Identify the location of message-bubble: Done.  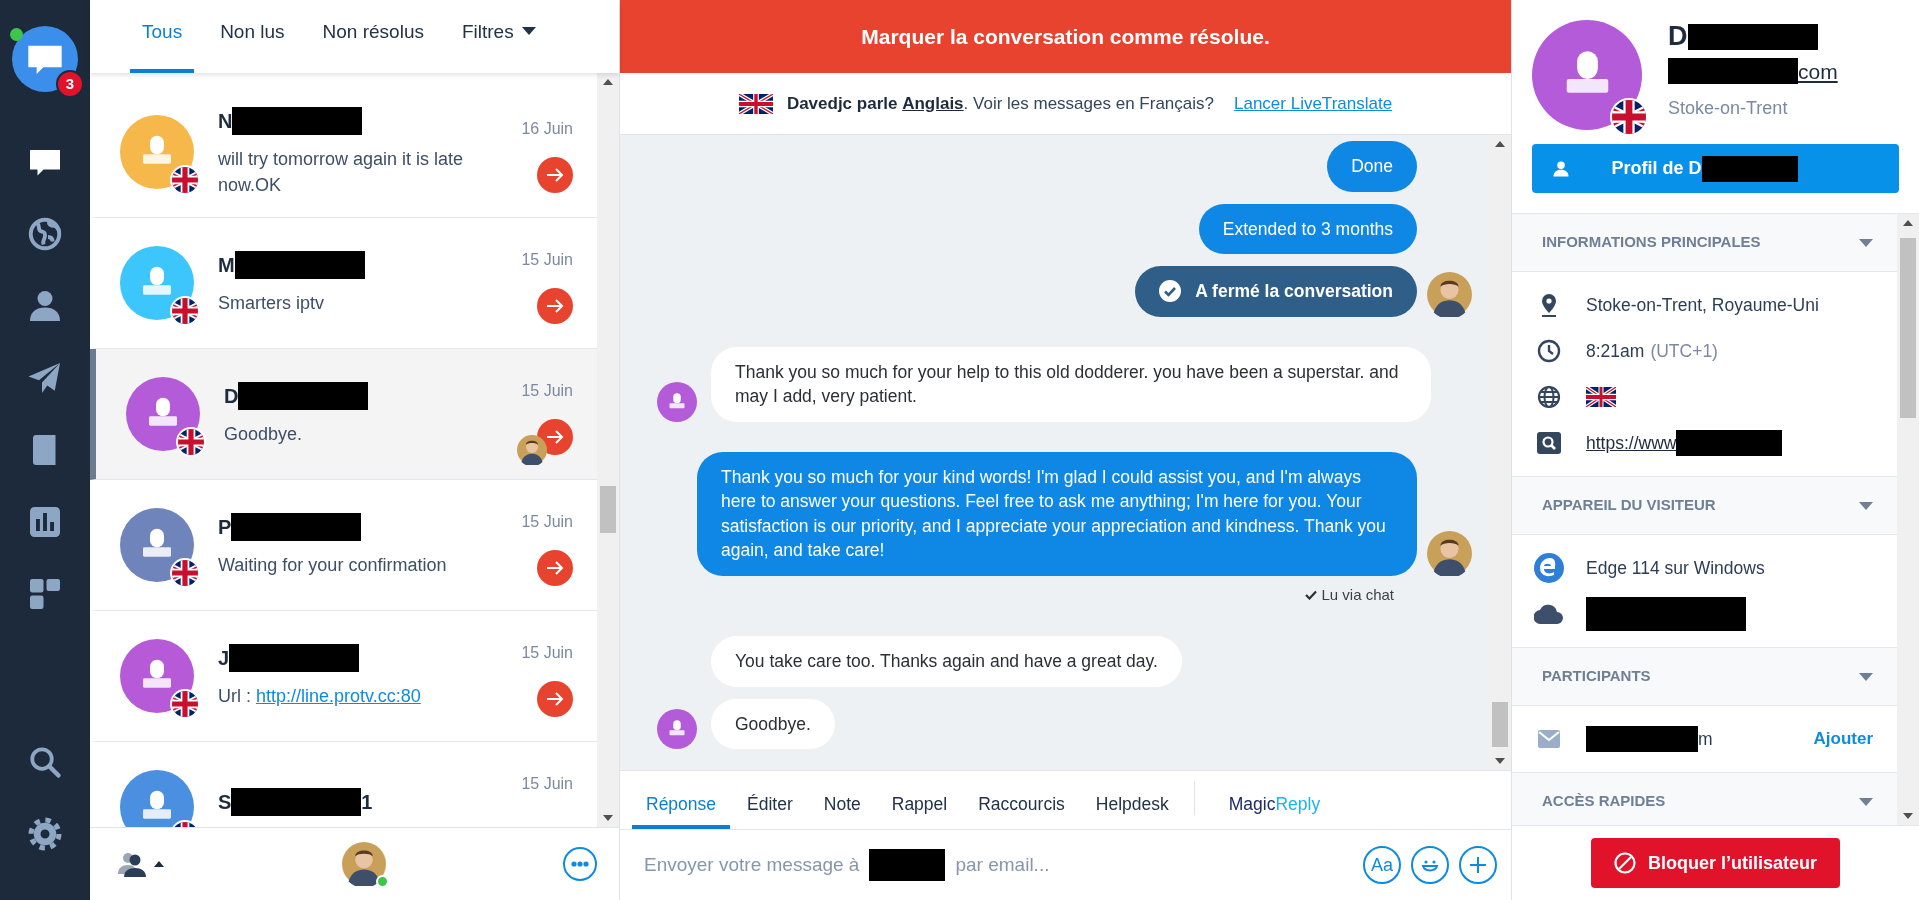
(1372, 166).